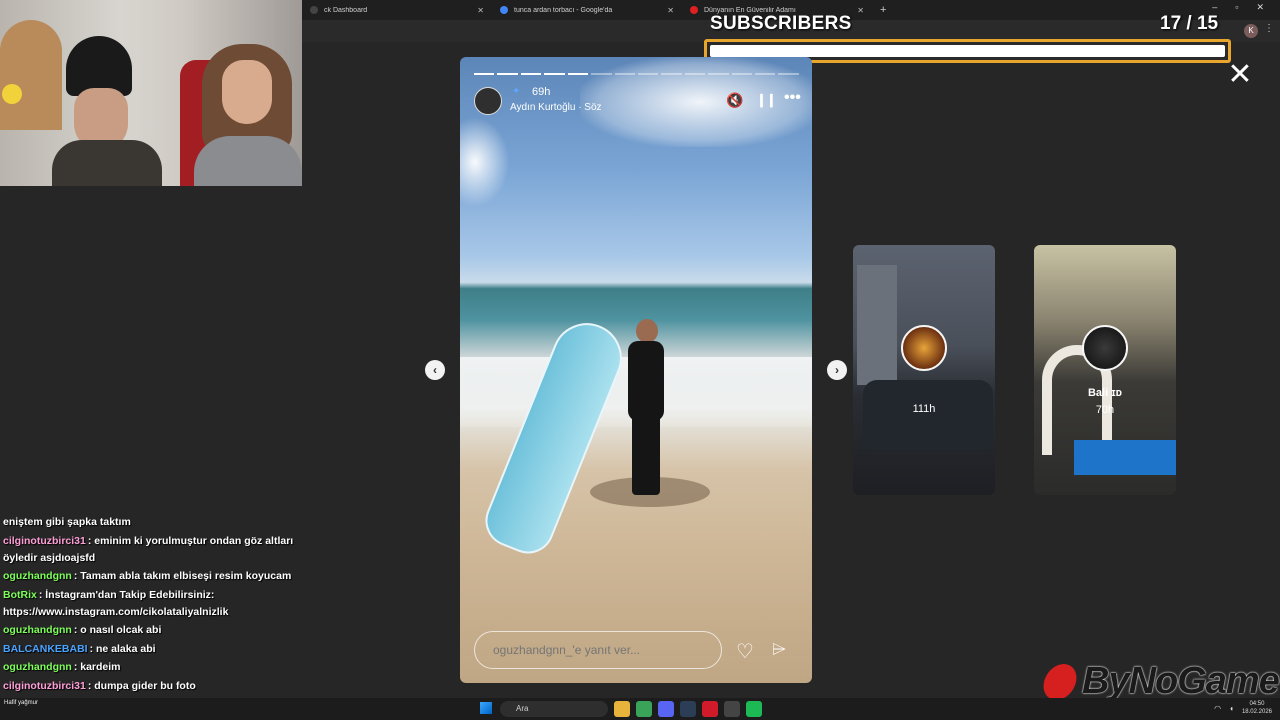  Describe the element at coordinates (486, 708) in the screenshot. I see `windows-start-icon` at that location.